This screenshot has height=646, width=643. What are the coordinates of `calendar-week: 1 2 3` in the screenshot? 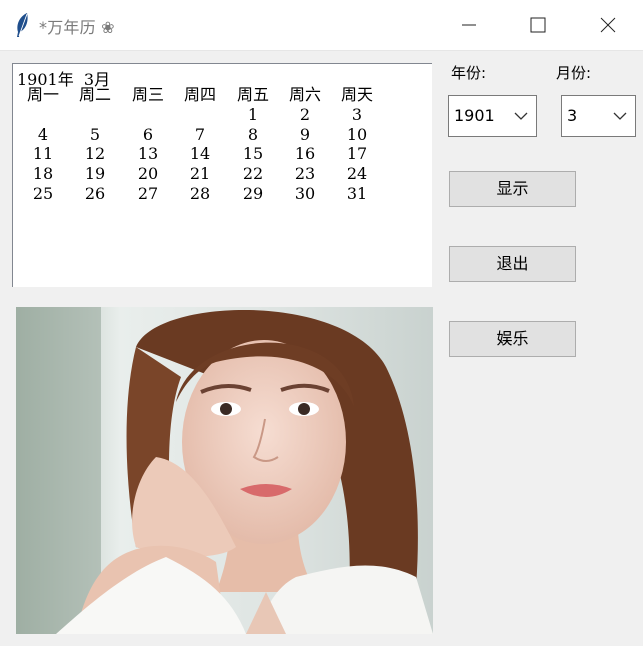 It's located at (223, 114).